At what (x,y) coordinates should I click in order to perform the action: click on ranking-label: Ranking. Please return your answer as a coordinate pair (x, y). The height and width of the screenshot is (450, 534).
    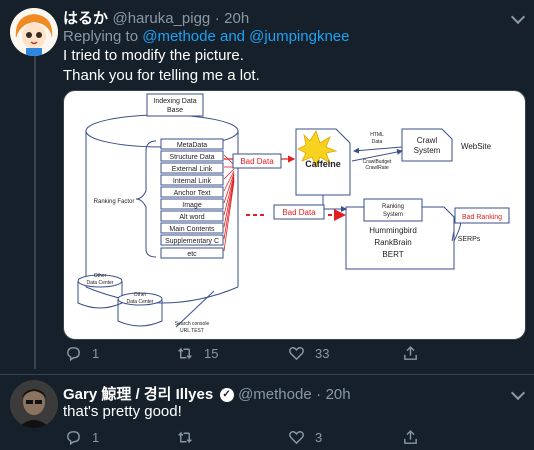
    Looking at the image, I should click on (393, 207).